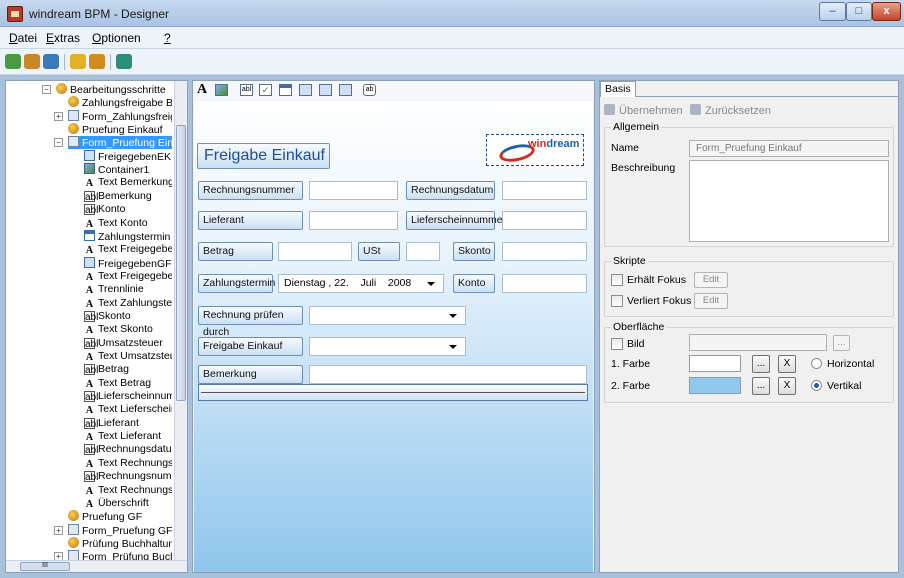 The width and height of the screenshot is (904, 578). I want to click on tree-item: ablSkonto, so click(128, 316).